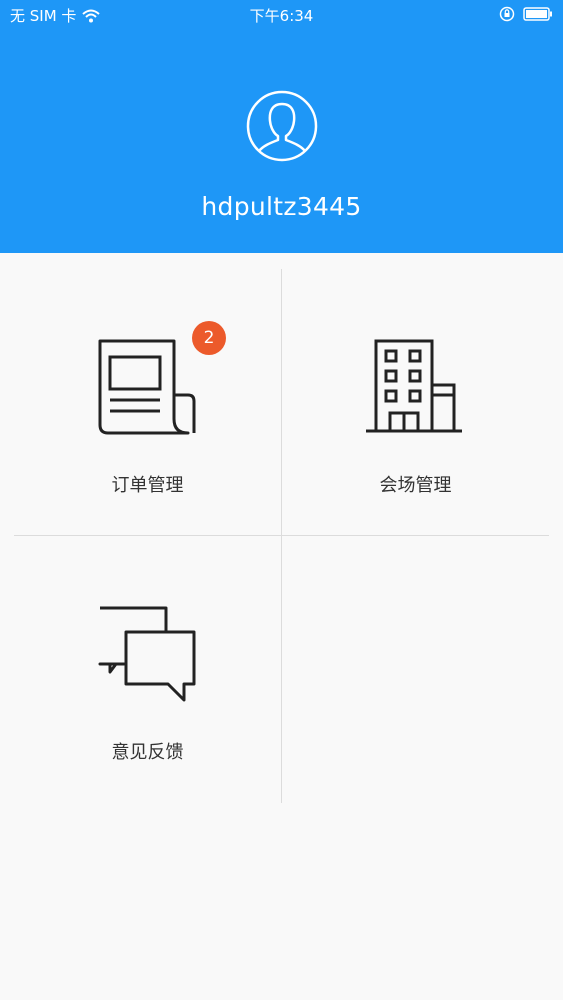 The height and width of the screenshot is (1000, 563). I want to click on menu-tile-venues: 会场管理, so click(415, 402).